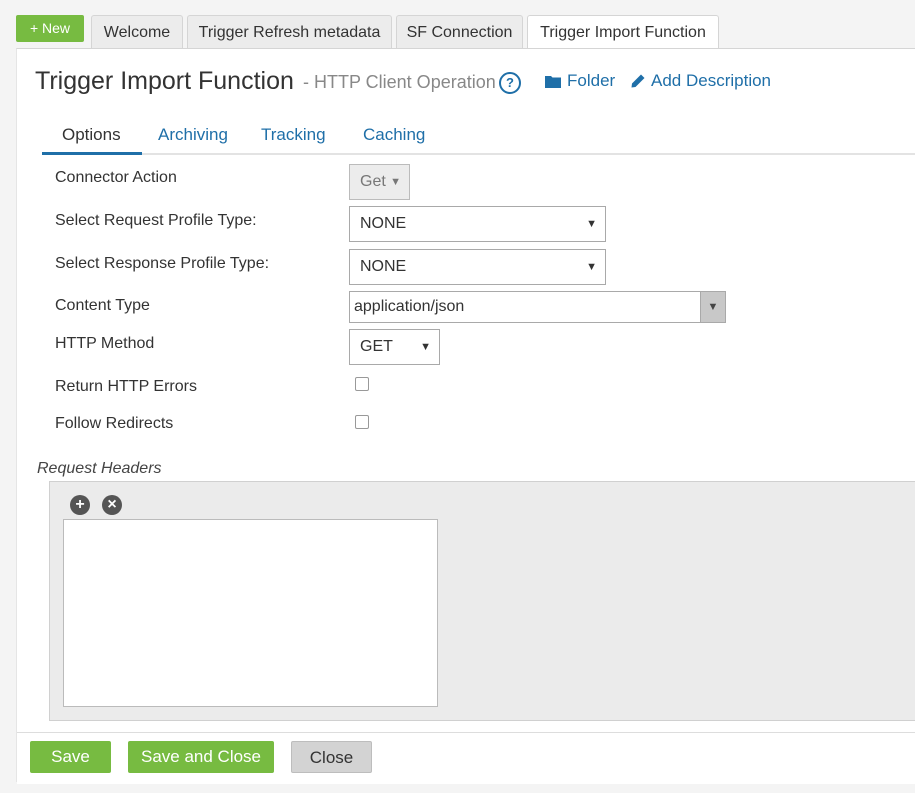 The width and height of the screenshot is (915, 793). I want to click on page-subtitle: - HTTP Client Operation, so click(399, 82).